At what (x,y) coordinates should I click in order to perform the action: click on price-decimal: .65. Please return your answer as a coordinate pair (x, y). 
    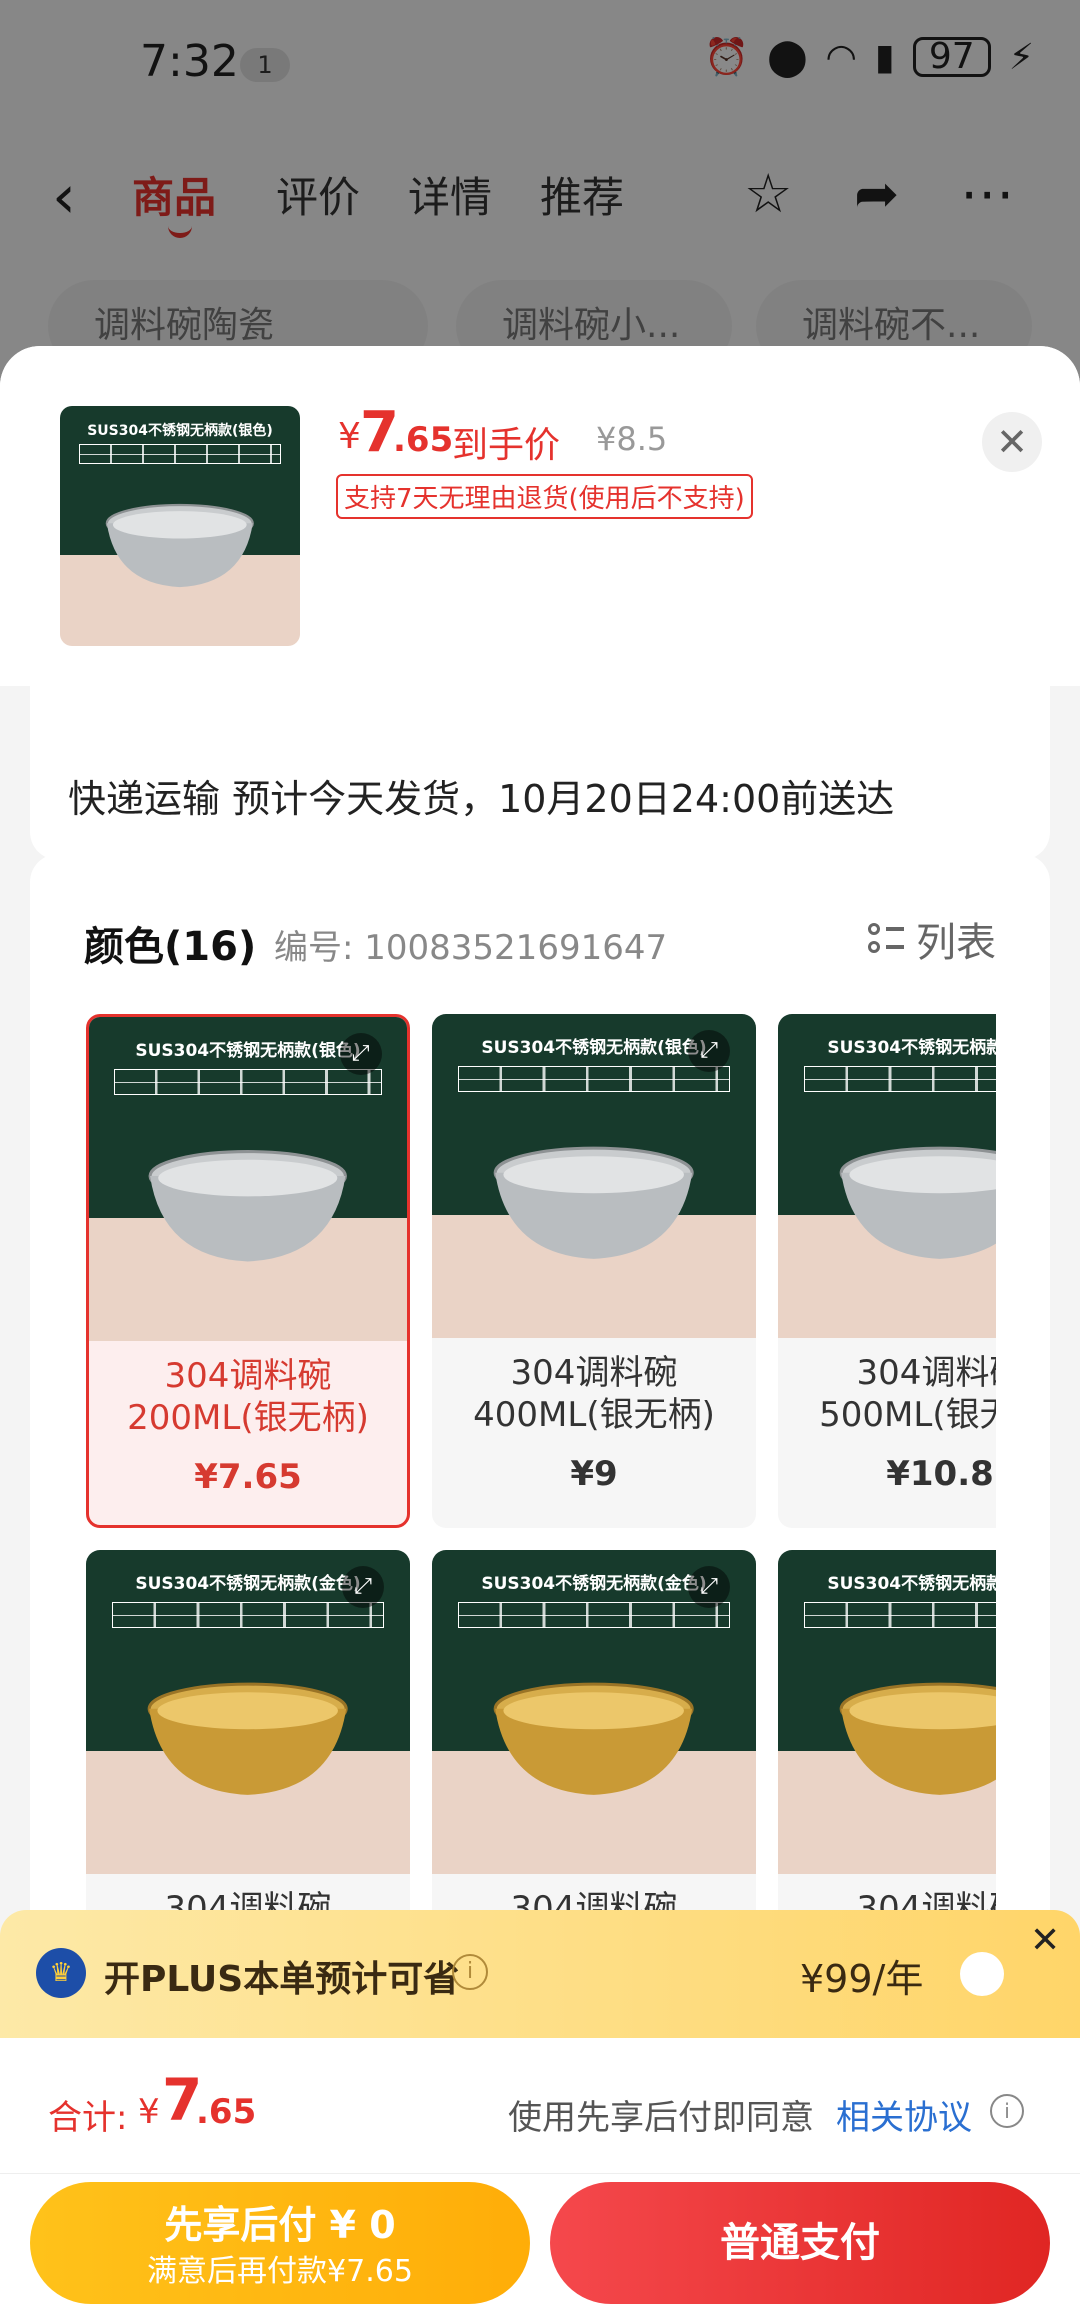
    Looking at the image, I should click on (423, 440).